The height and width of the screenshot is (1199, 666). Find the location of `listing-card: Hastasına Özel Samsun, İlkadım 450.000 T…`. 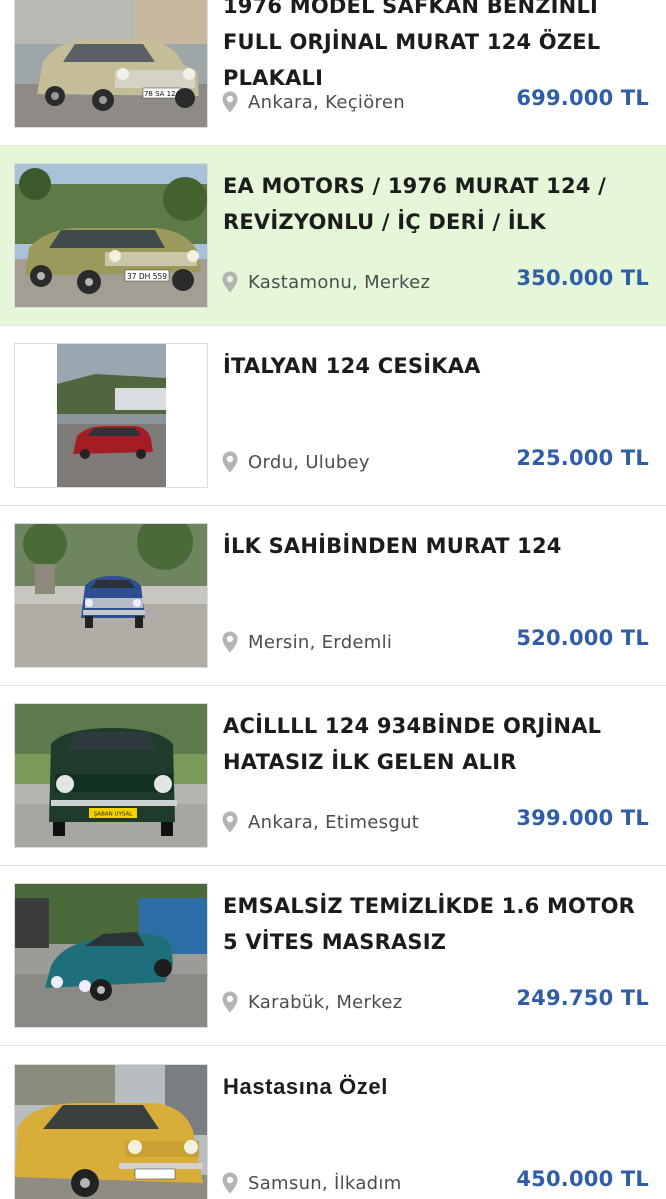

listing-card: Hastasına Özel Samsun, İlkadım 450.000 T… is located at coordinates (333, 1123).